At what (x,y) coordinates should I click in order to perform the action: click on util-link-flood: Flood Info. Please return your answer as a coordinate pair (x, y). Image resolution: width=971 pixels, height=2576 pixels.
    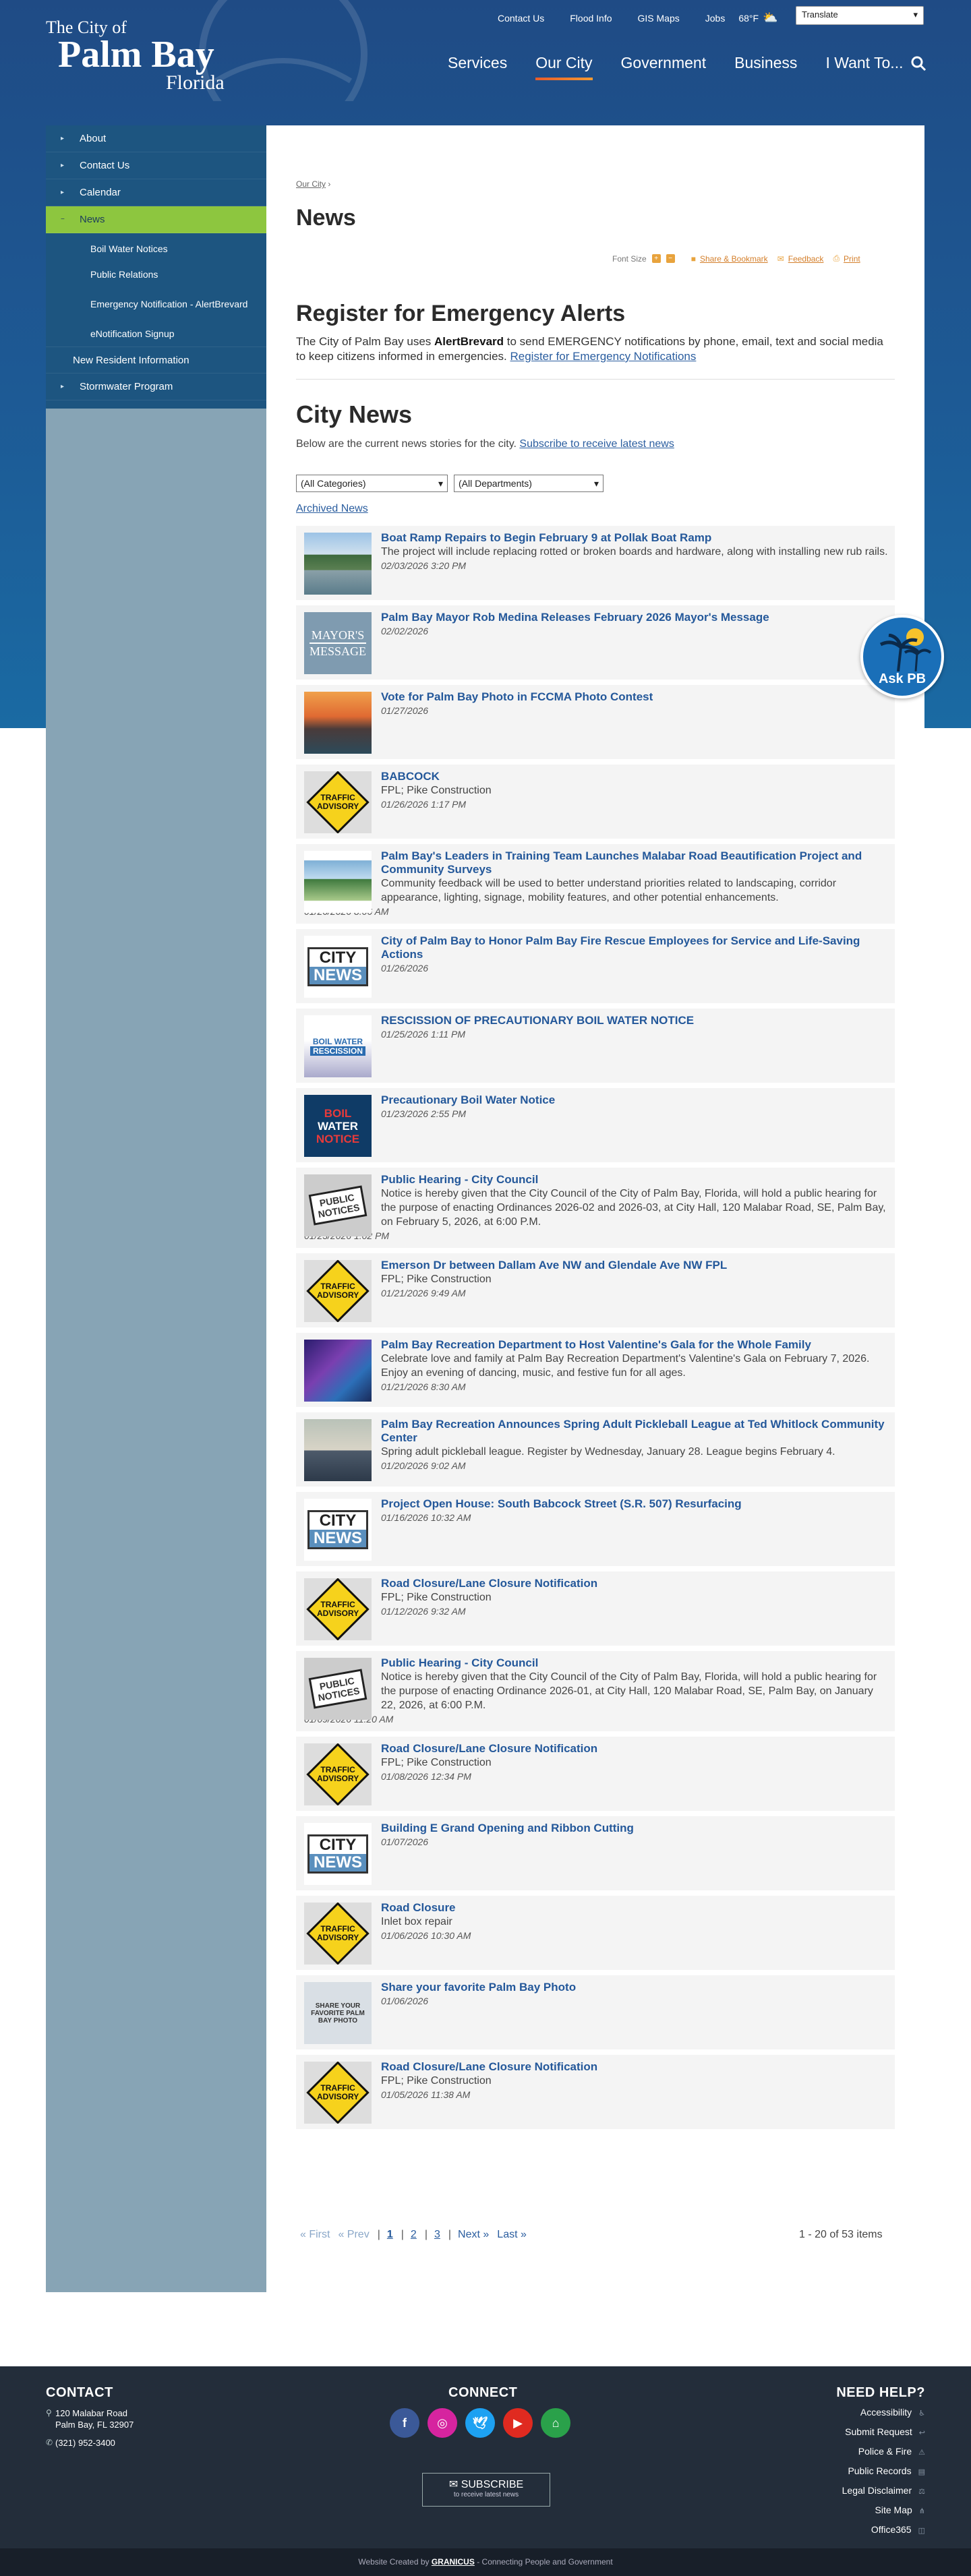
    Looking at the image, I should click on (591, 18).